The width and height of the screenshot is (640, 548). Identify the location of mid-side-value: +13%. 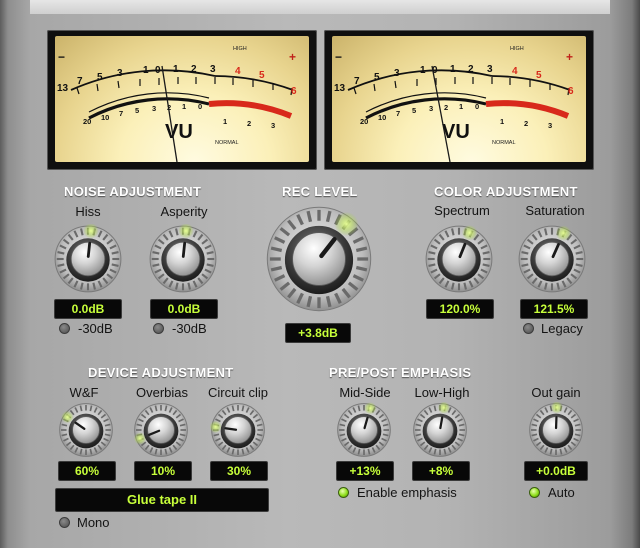
(365, 471).